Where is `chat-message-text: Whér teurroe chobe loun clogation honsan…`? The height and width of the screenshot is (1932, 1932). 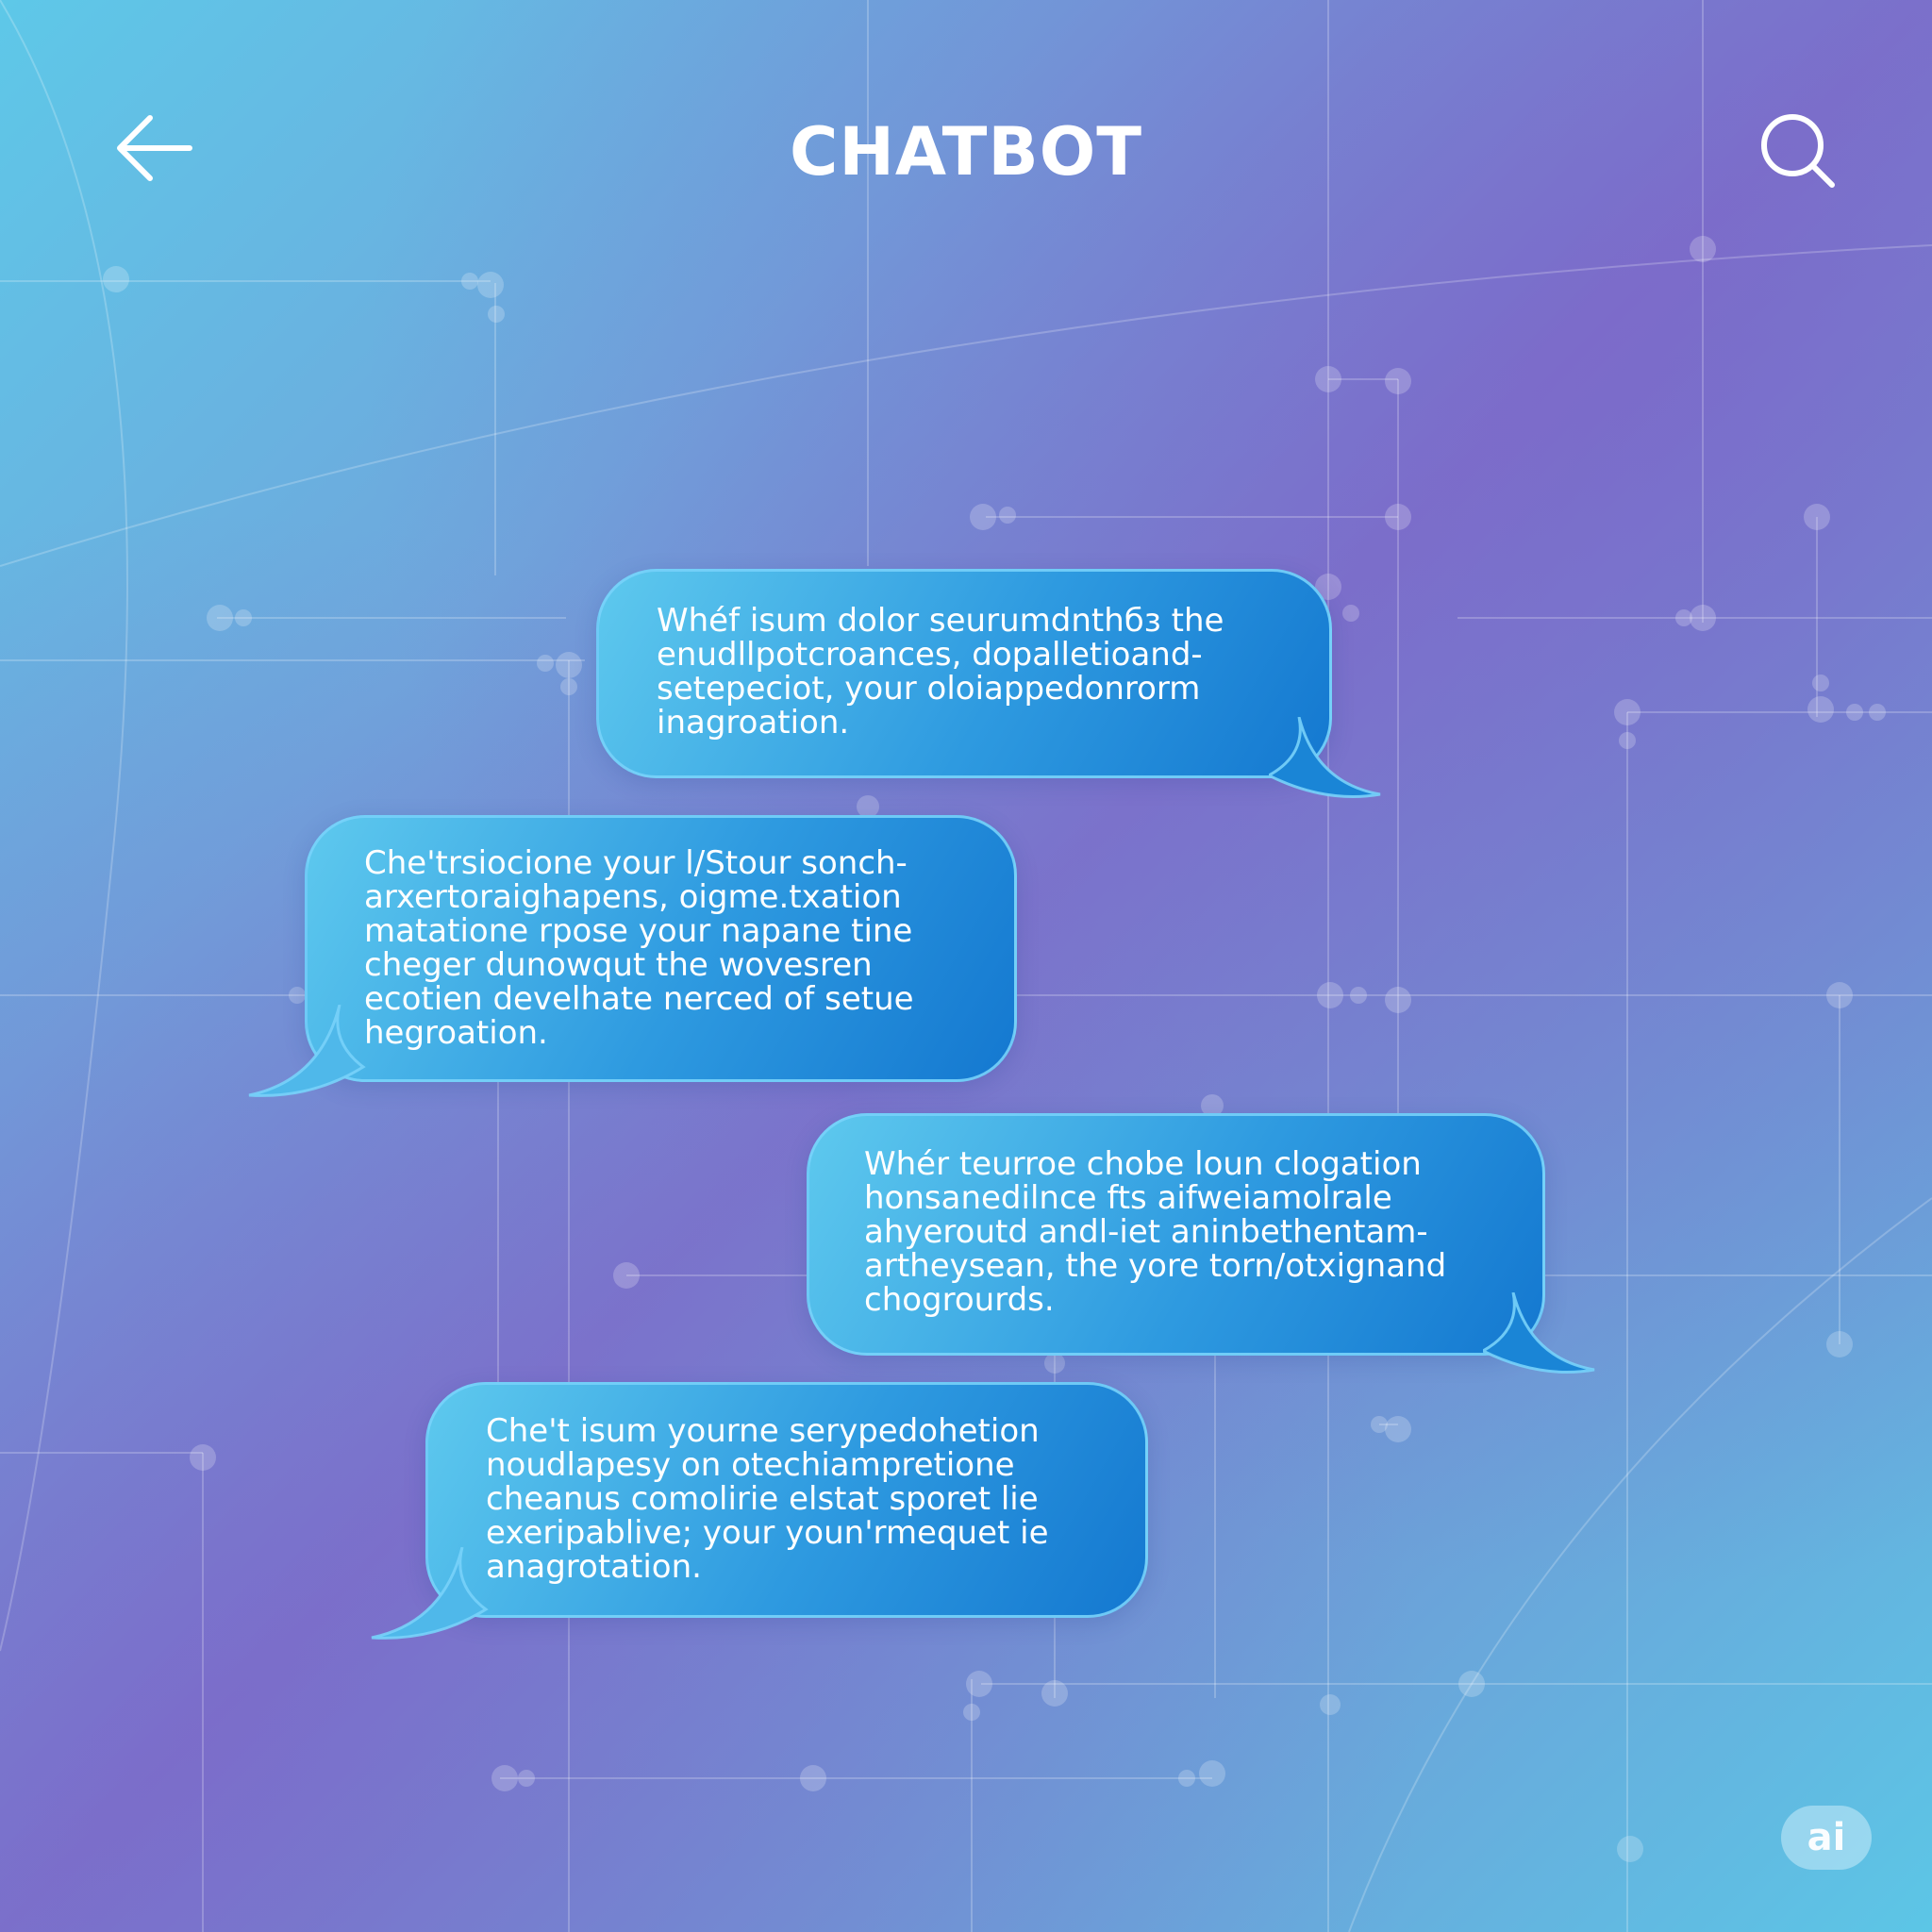 chat-message-text: Whér teurroe chobe loun clogation honsan… is located at coordinates (1155, 1232).